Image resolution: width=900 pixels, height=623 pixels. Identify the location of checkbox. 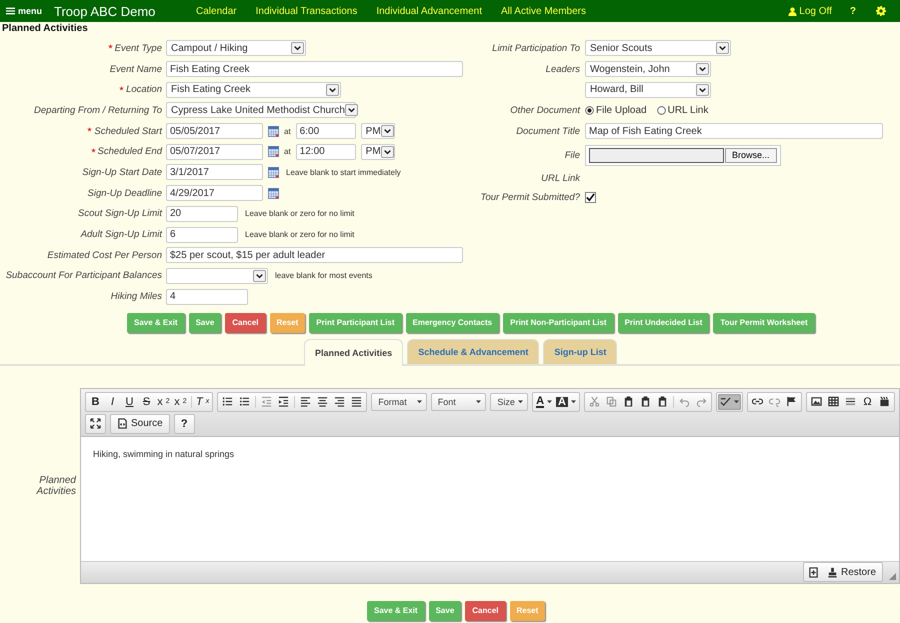
(590, 198).